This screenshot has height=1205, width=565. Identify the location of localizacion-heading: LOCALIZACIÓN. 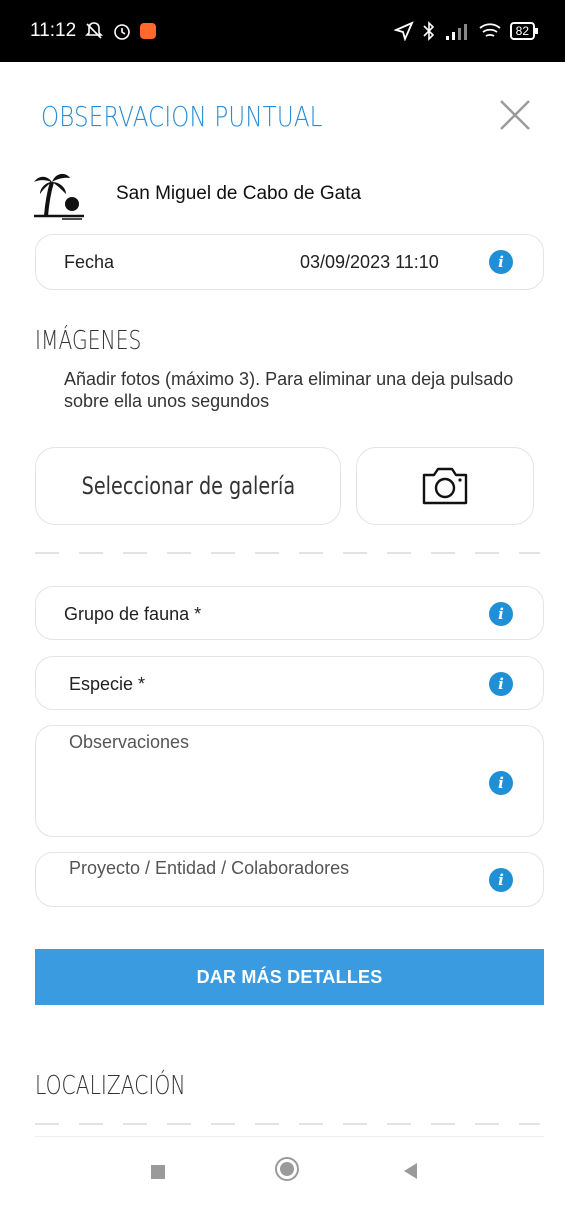
(110, 1086).